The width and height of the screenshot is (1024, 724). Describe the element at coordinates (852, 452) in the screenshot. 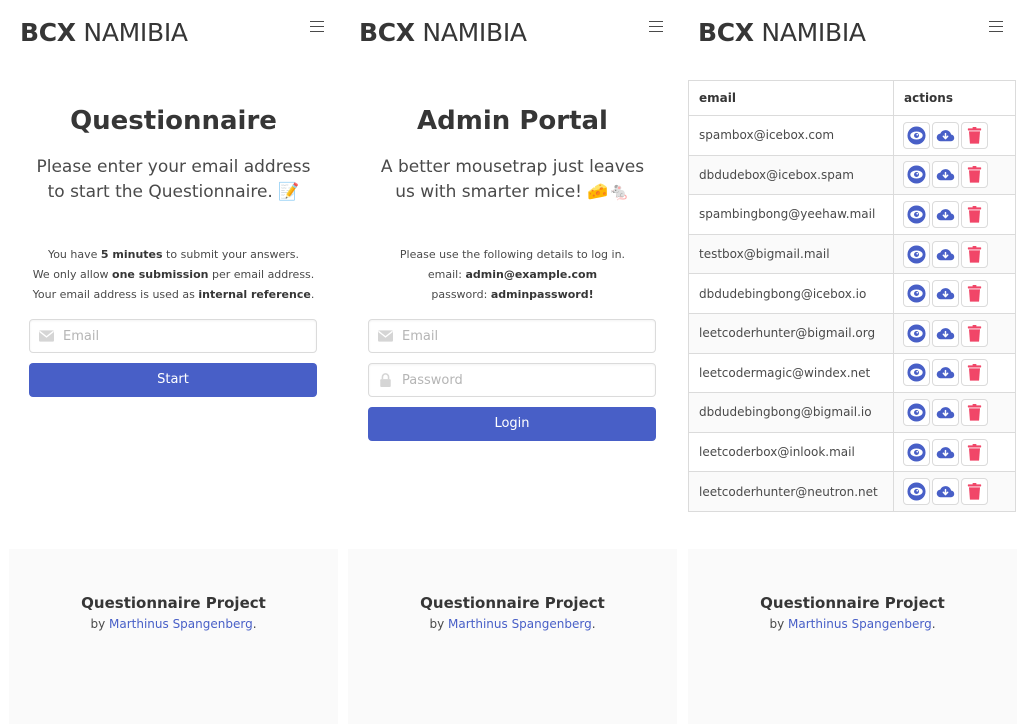

I see `table-row: leetcoderbox@inlook.mail` at that location.